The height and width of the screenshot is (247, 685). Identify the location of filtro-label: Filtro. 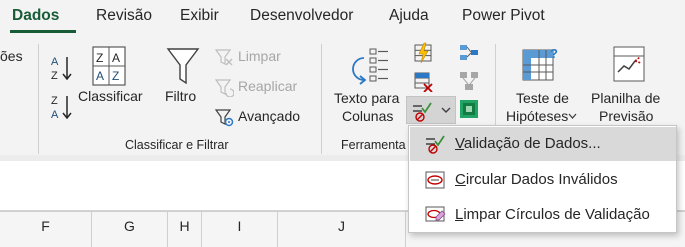
(181, 96).